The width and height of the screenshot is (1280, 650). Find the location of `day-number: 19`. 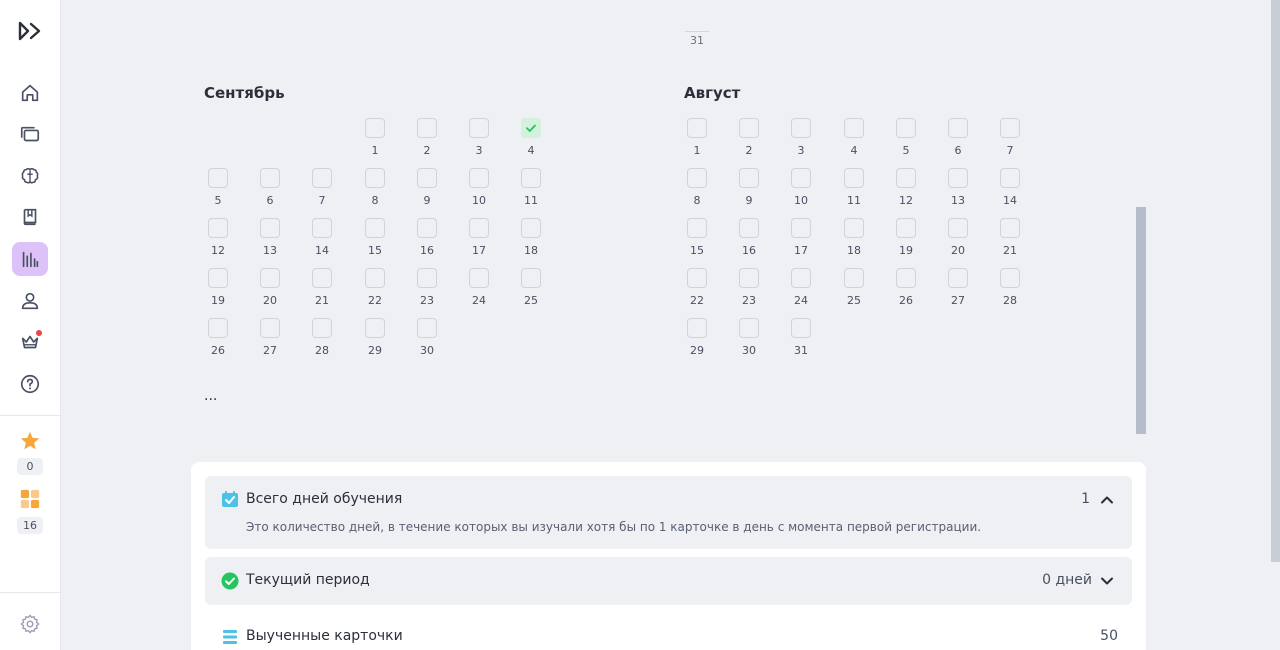

day-number: 19 is located at coordinates (906, 250).